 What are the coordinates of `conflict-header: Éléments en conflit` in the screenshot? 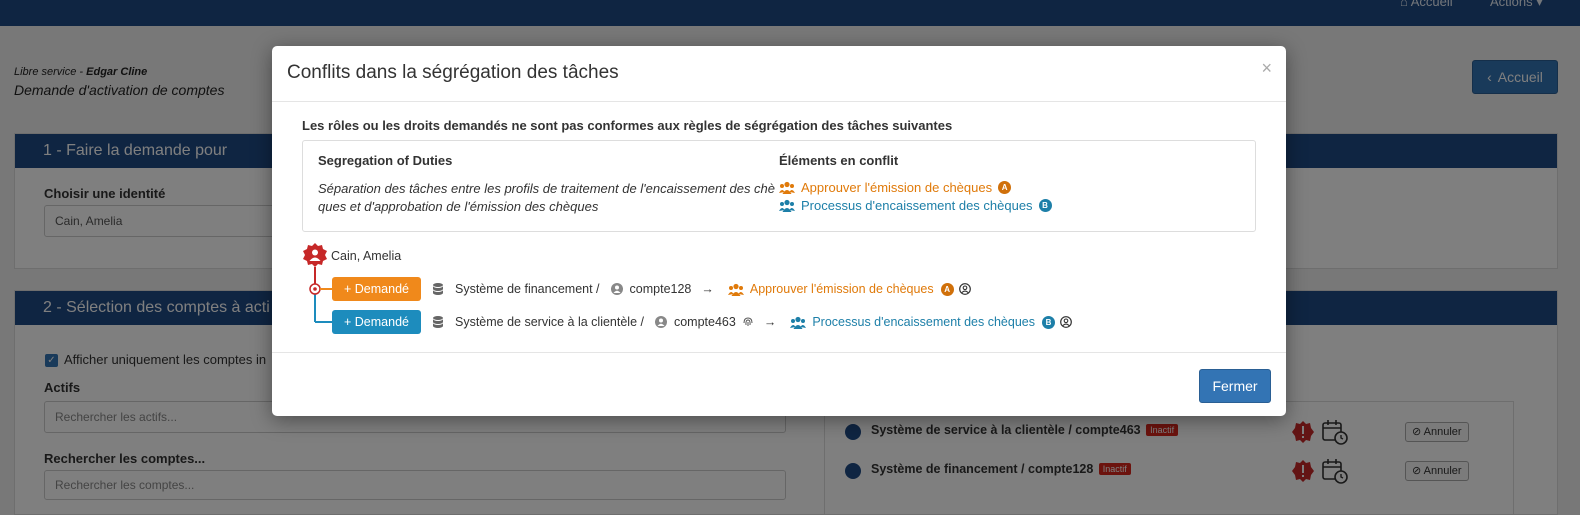 It's located at (839, 160).